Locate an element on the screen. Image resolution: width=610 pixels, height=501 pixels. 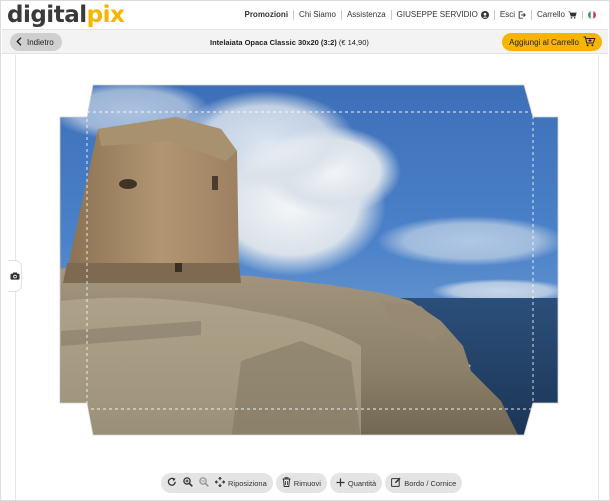
border-group: Bordo / Cornice is located at coordinates (424, 483).